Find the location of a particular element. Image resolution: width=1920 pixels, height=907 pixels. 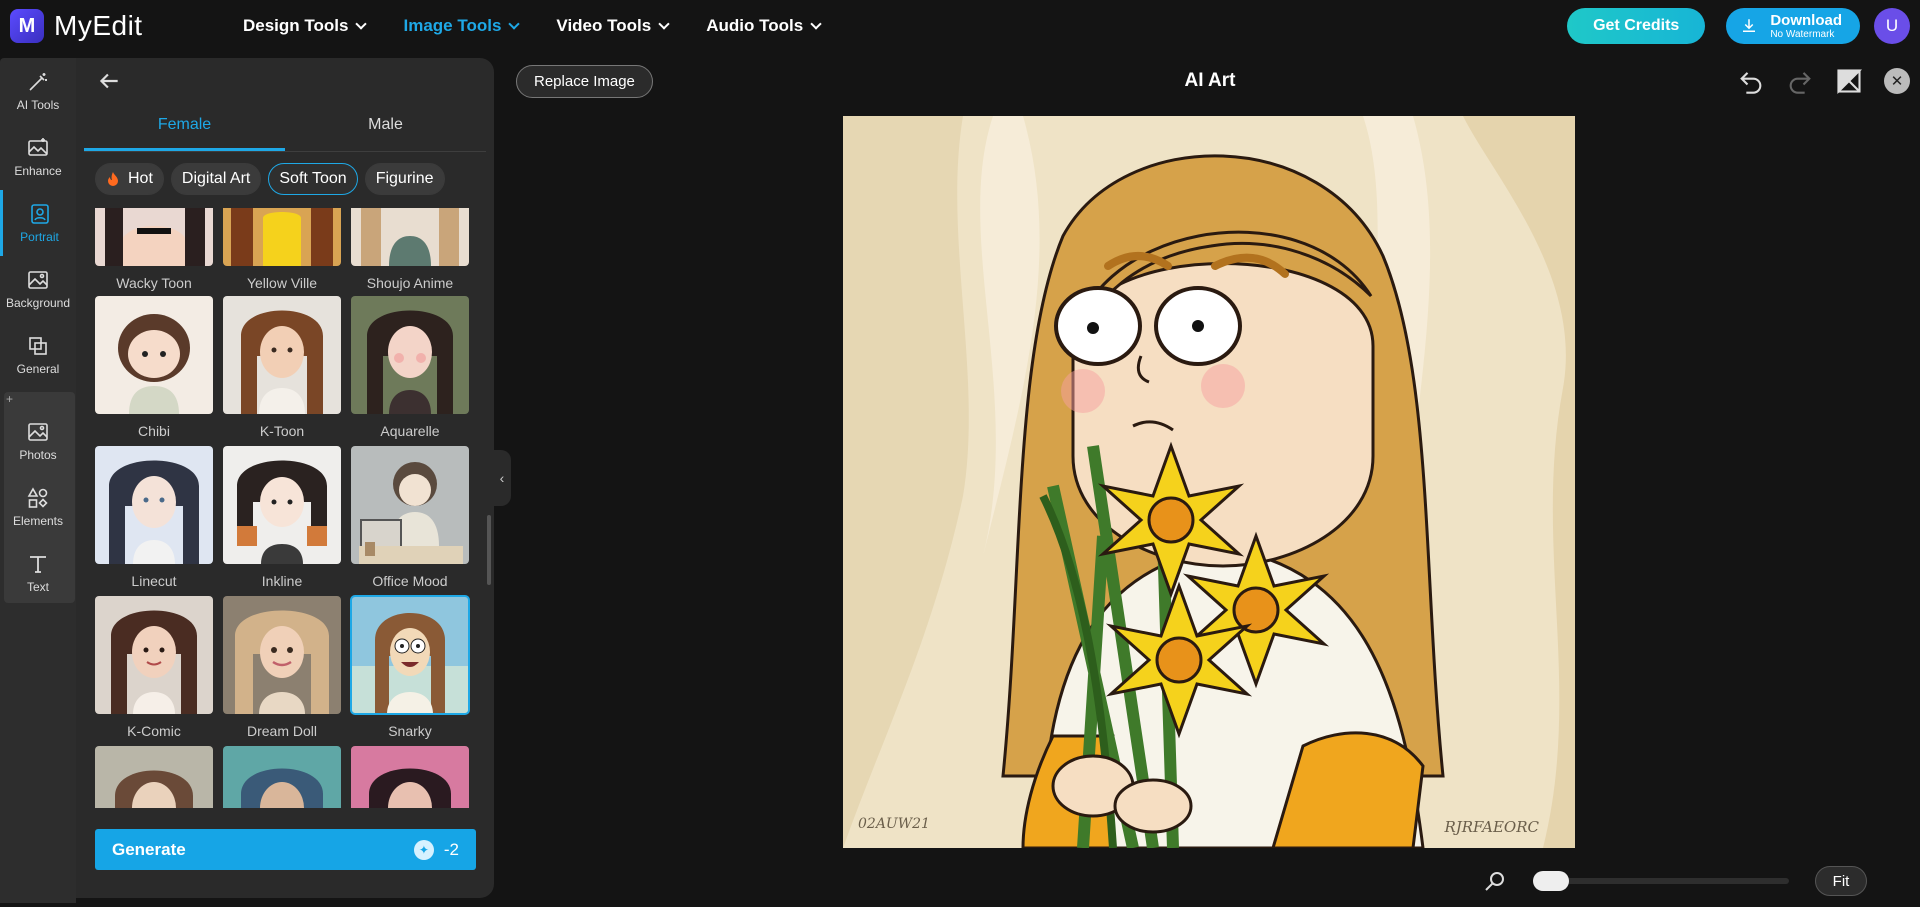

style-label: Yellow Ville is located at coordinates (282, 283).